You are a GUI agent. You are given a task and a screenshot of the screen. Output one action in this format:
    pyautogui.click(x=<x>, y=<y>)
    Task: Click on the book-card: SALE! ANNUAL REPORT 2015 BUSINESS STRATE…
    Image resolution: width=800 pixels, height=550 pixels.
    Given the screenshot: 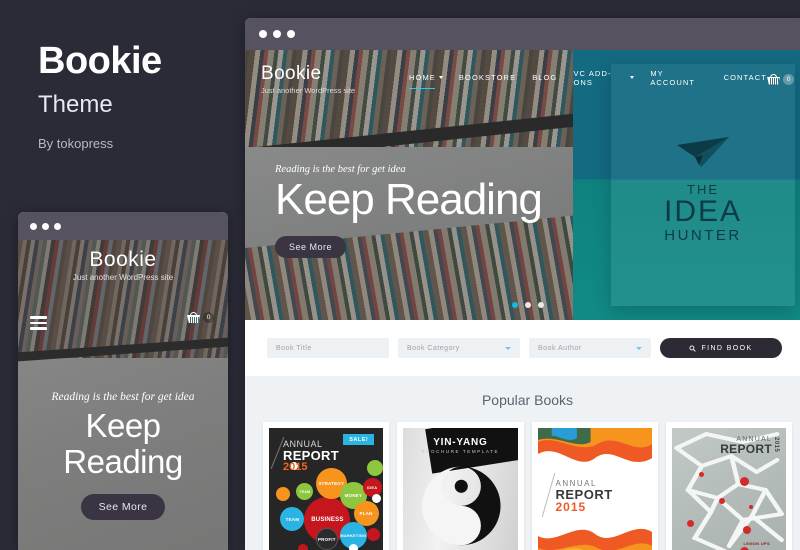 What is the action you would take?
    pyautogui.click(x=326, y=486)
    